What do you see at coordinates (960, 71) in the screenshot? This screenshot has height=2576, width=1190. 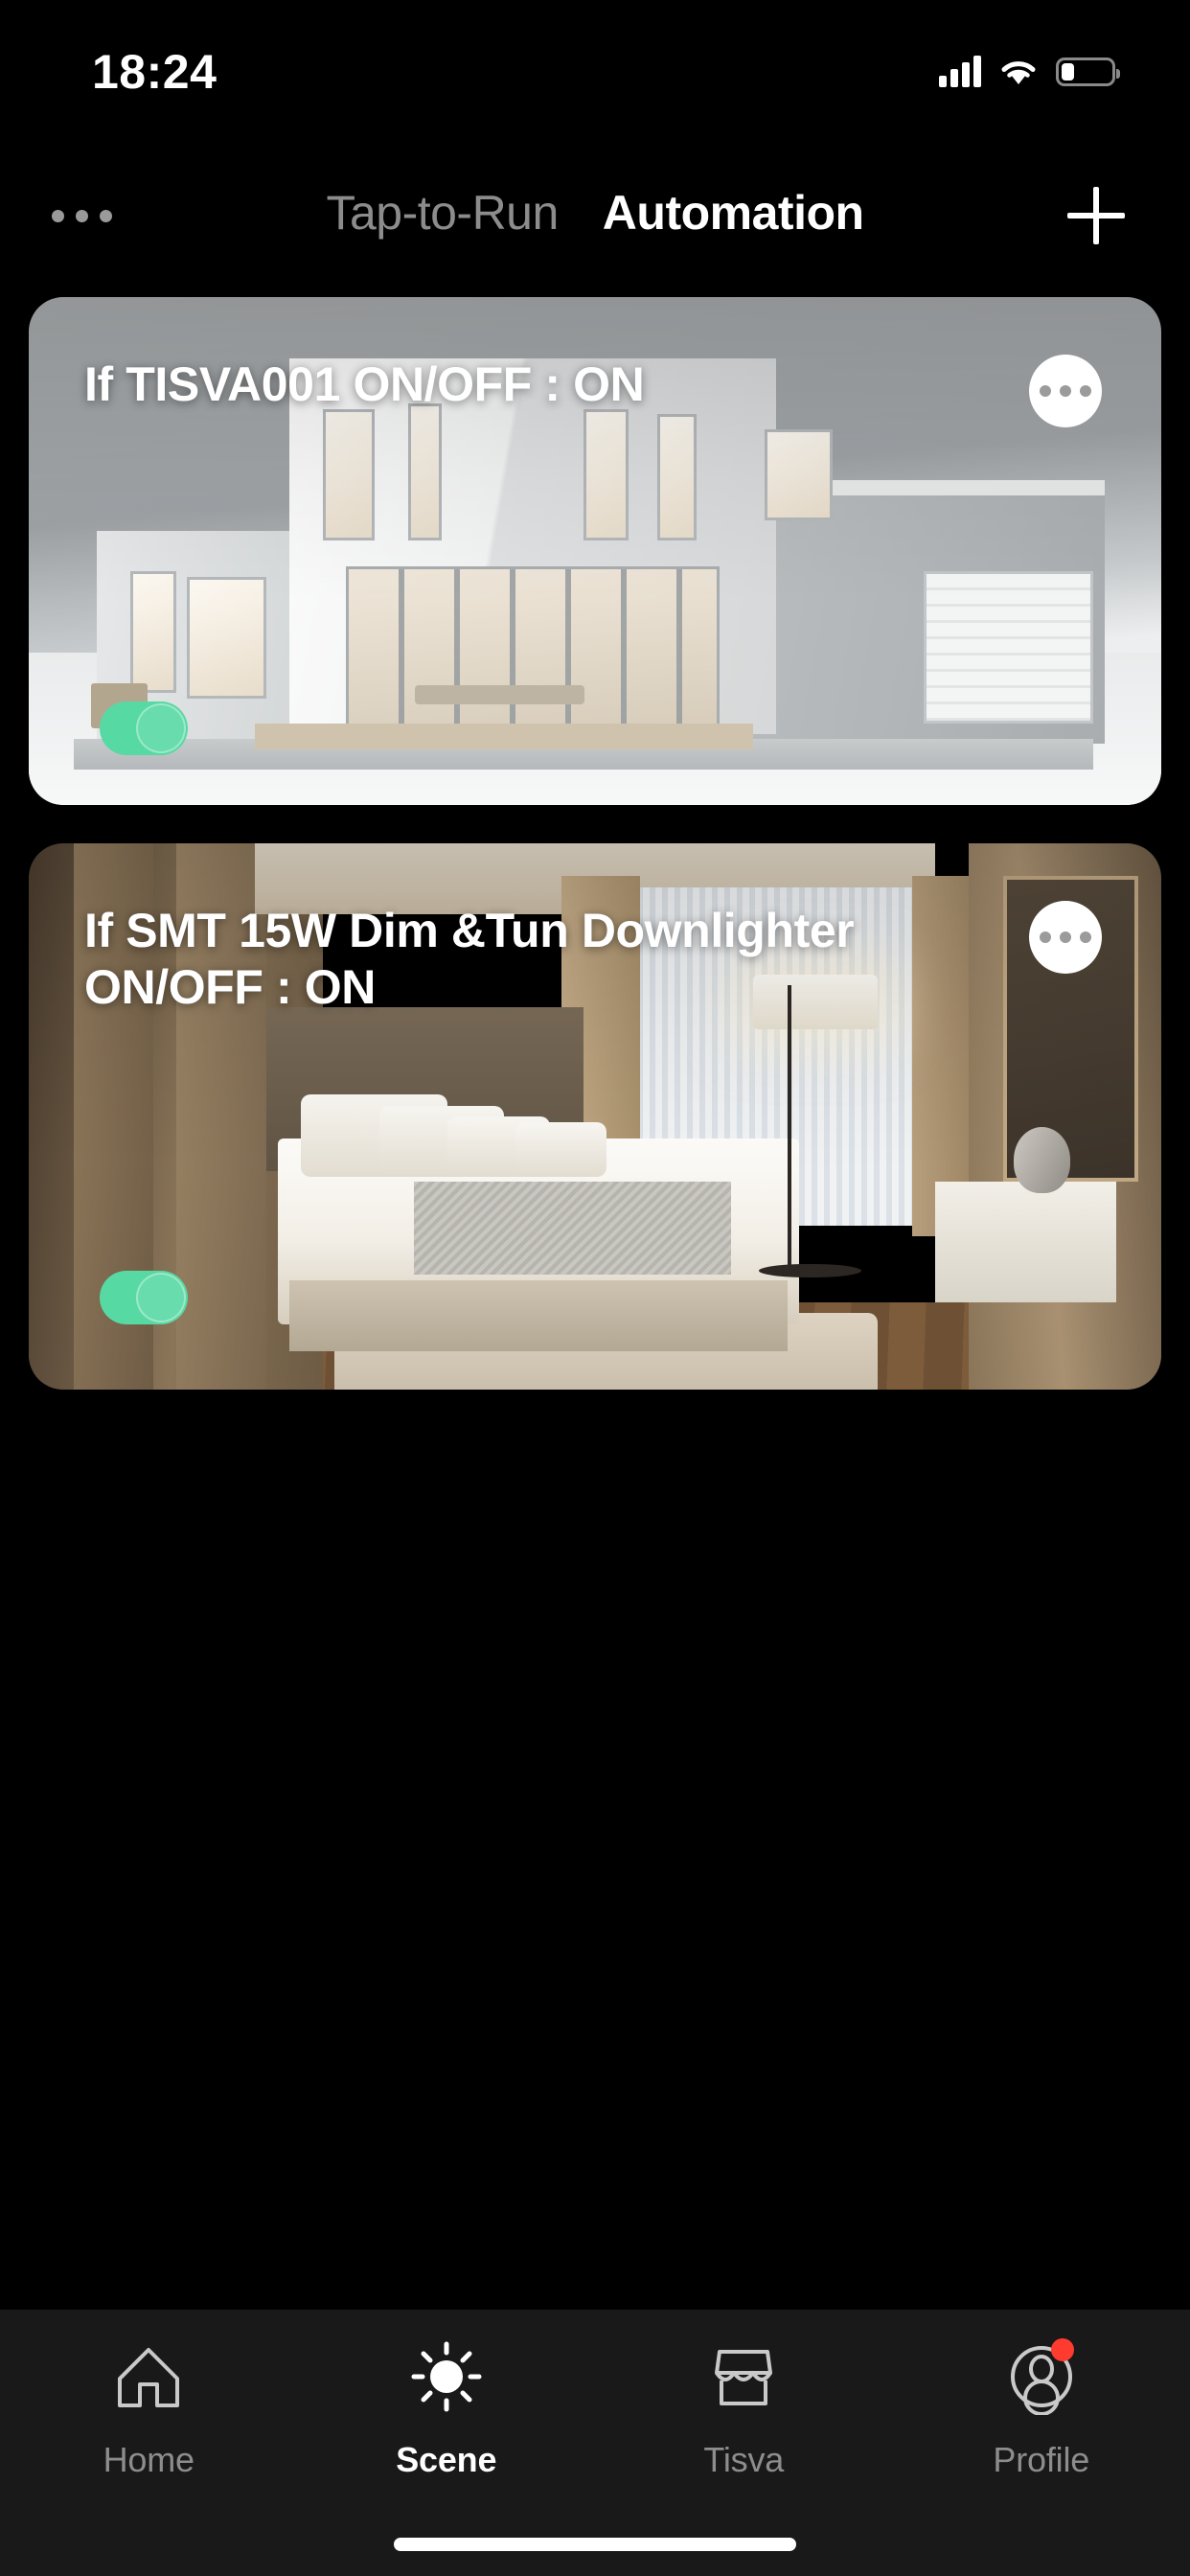 I see `cellular-signal-icon` at bounding box center [960, 71].